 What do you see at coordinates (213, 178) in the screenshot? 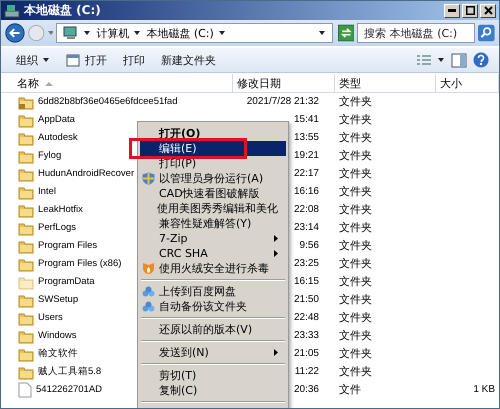
I see `menu-item: 以管理员身份运行(A)` at bounding box center [213, 178].